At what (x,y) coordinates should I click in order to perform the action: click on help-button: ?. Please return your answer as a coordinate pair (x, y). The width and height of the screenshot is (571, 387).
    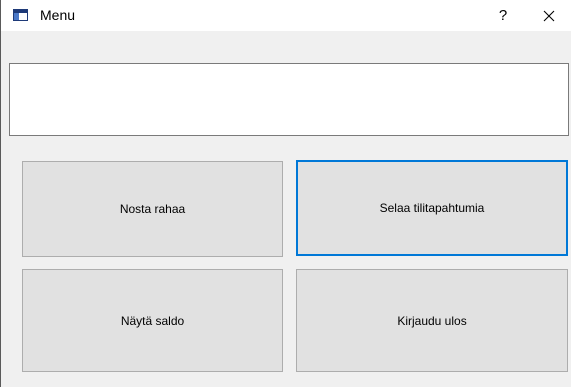
    Looking at the image, I should click on (503, 15).